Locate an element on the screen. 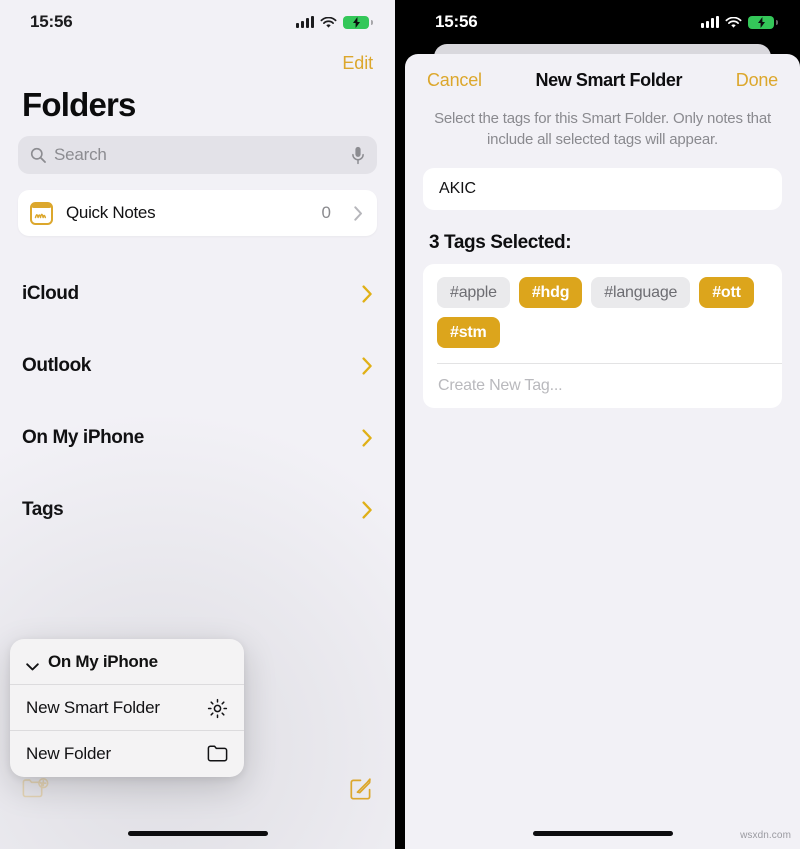  screen-divider is located at coordinates (400, 424).